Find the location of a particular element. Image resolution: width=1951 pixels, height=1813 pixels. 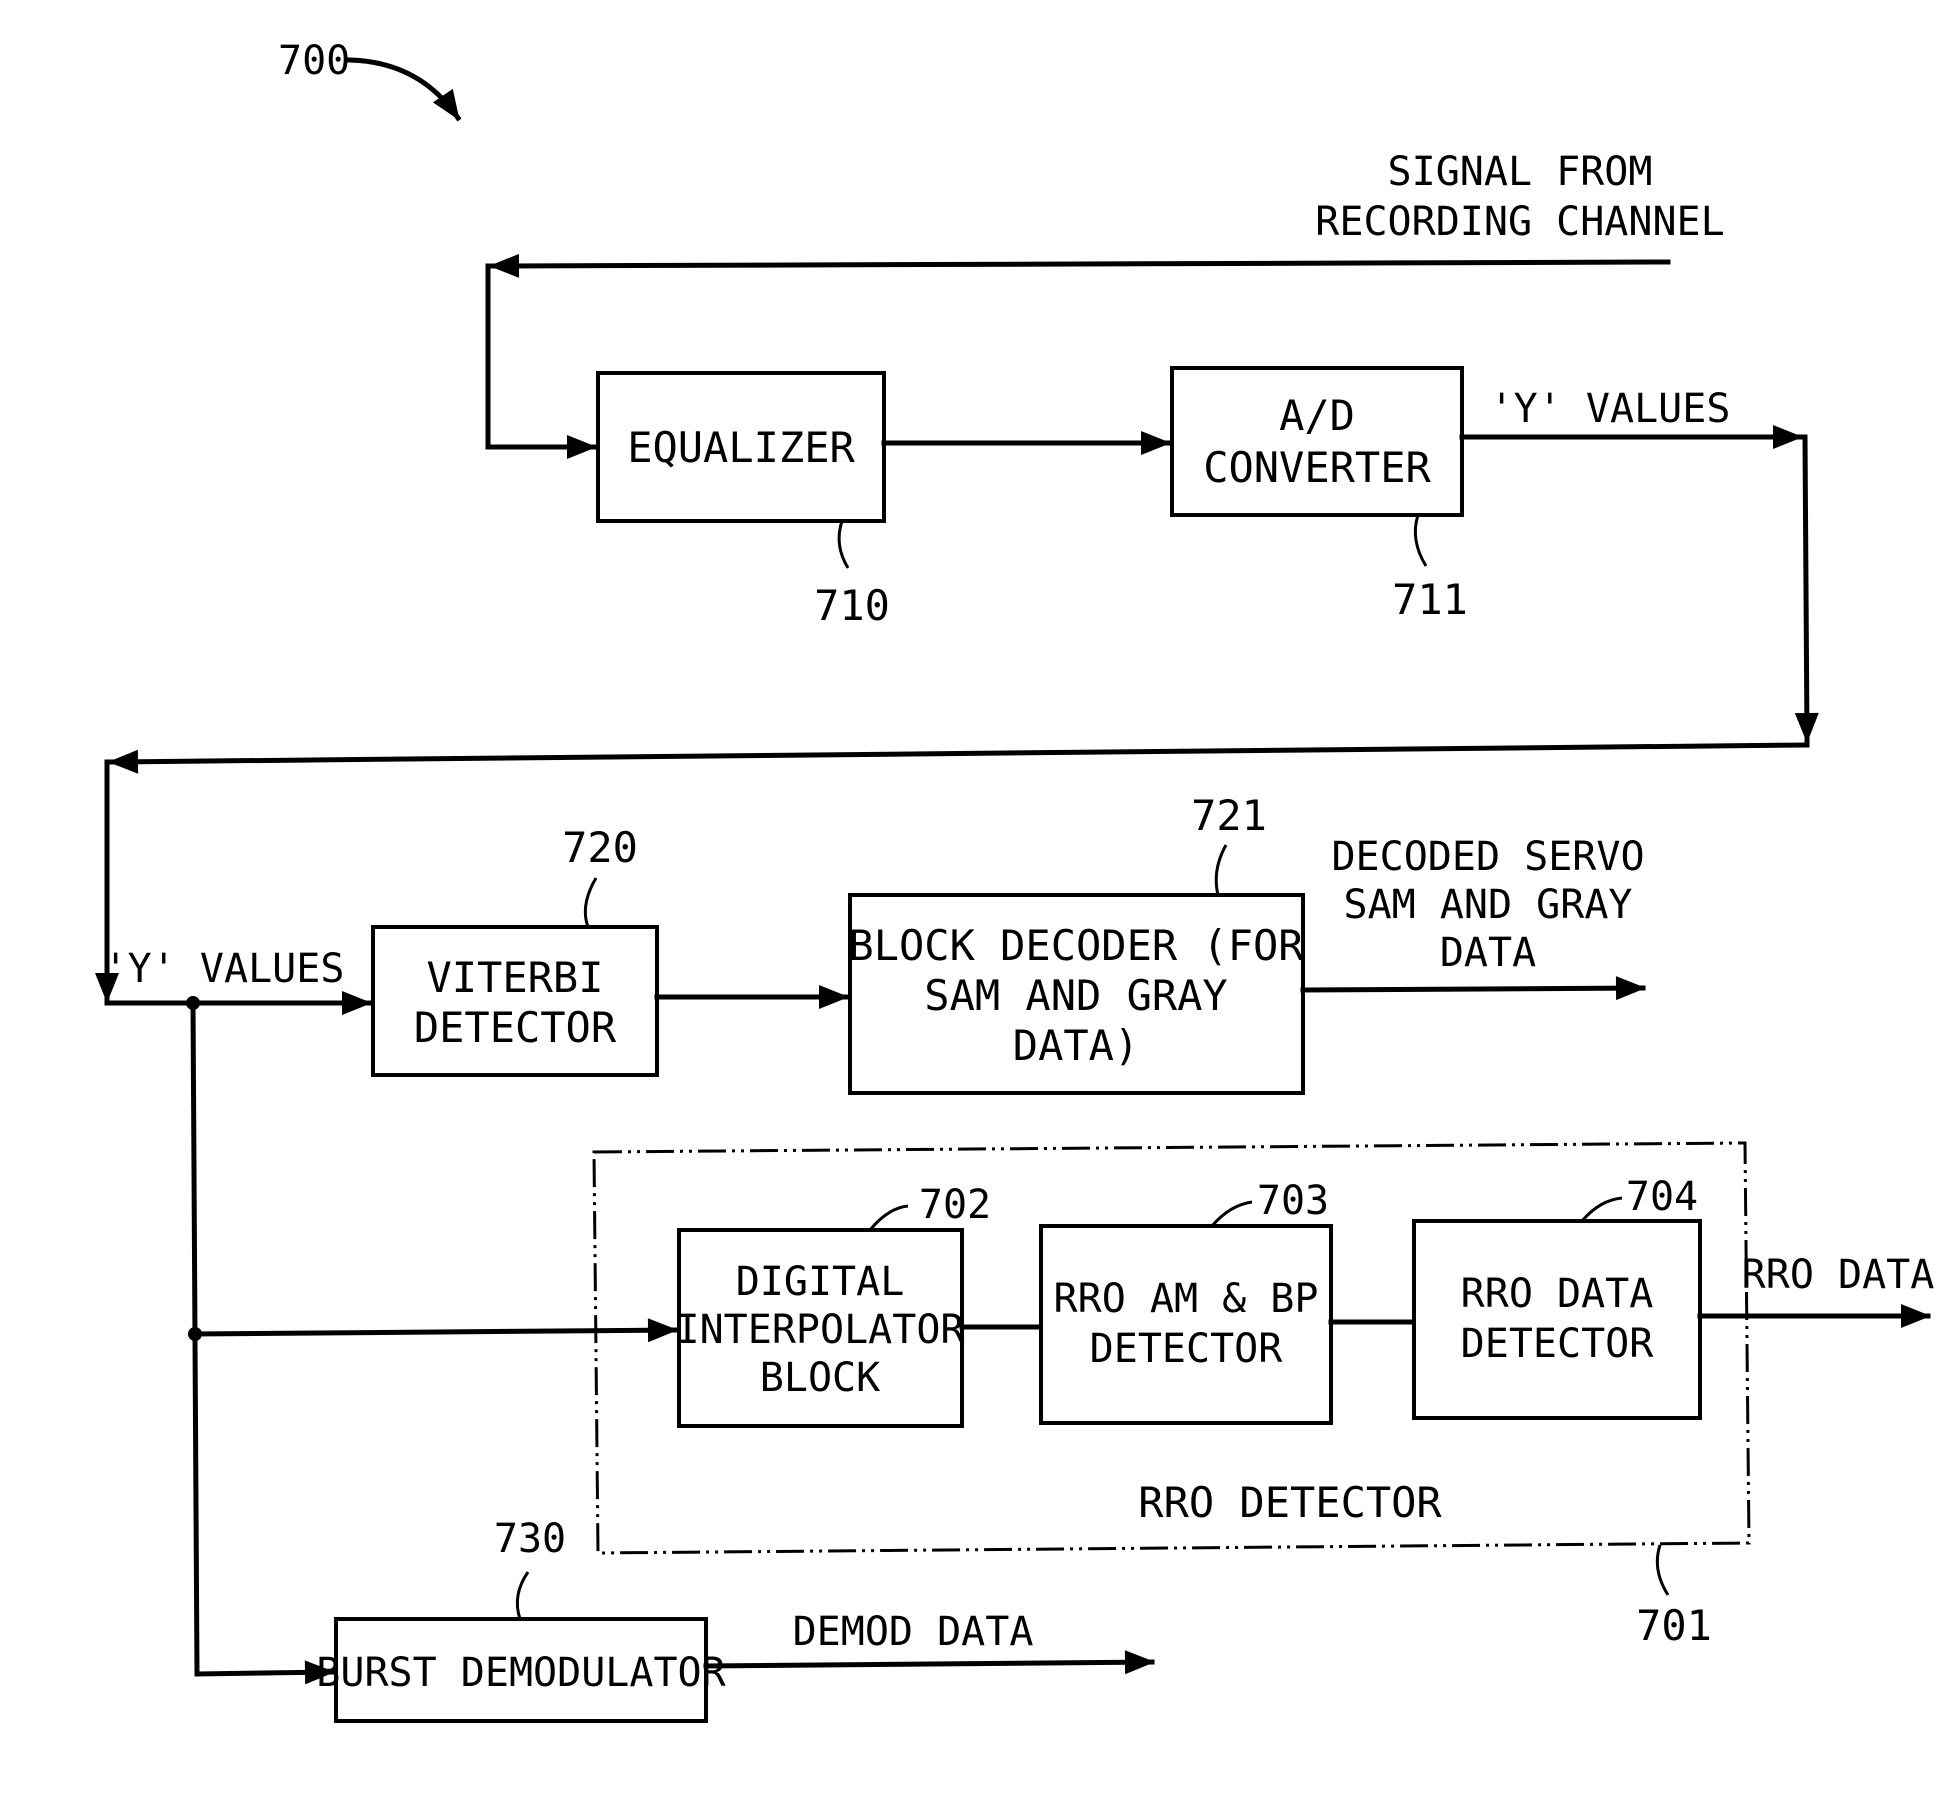

rro-am-bp-label-line-2: DETECTOR is located at coordinates (1187, 1349).